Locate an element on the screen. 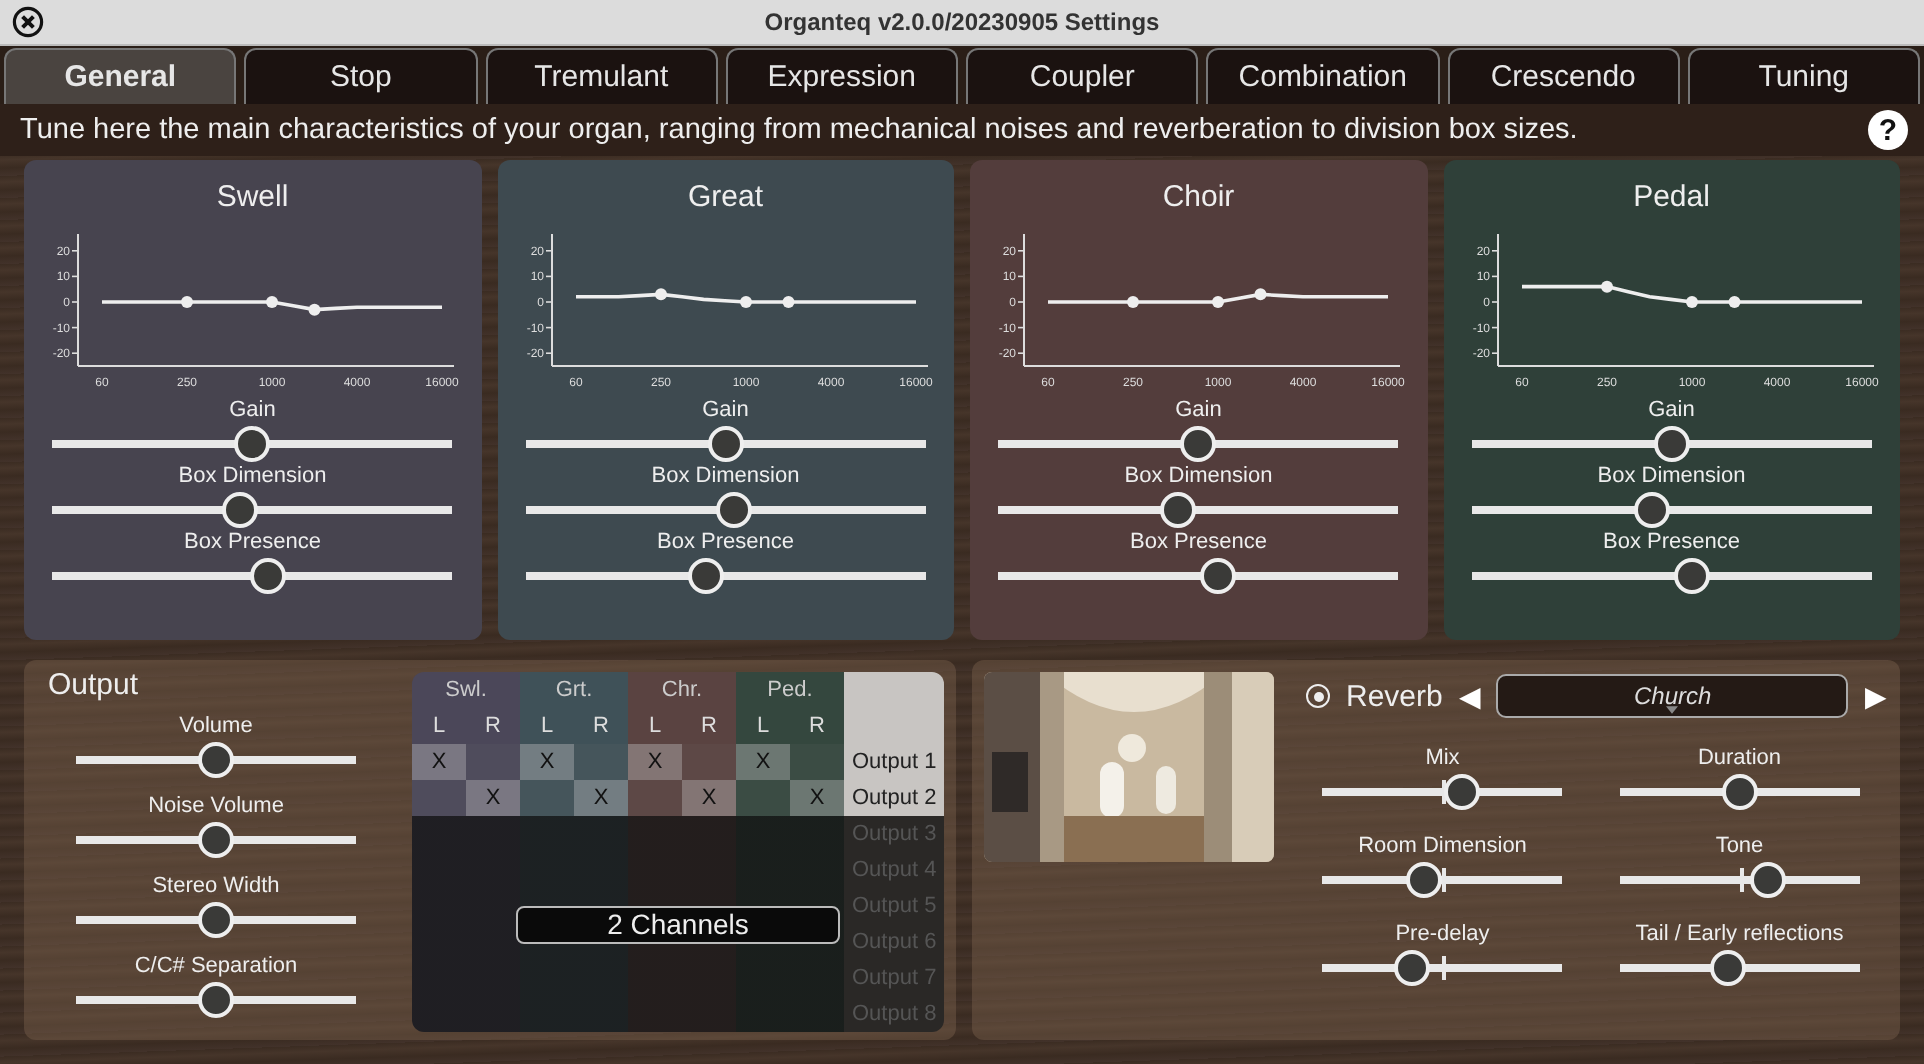 The image size is (1924, 1064). slider-label: Stereo Width is located at coordinates (216, 887).